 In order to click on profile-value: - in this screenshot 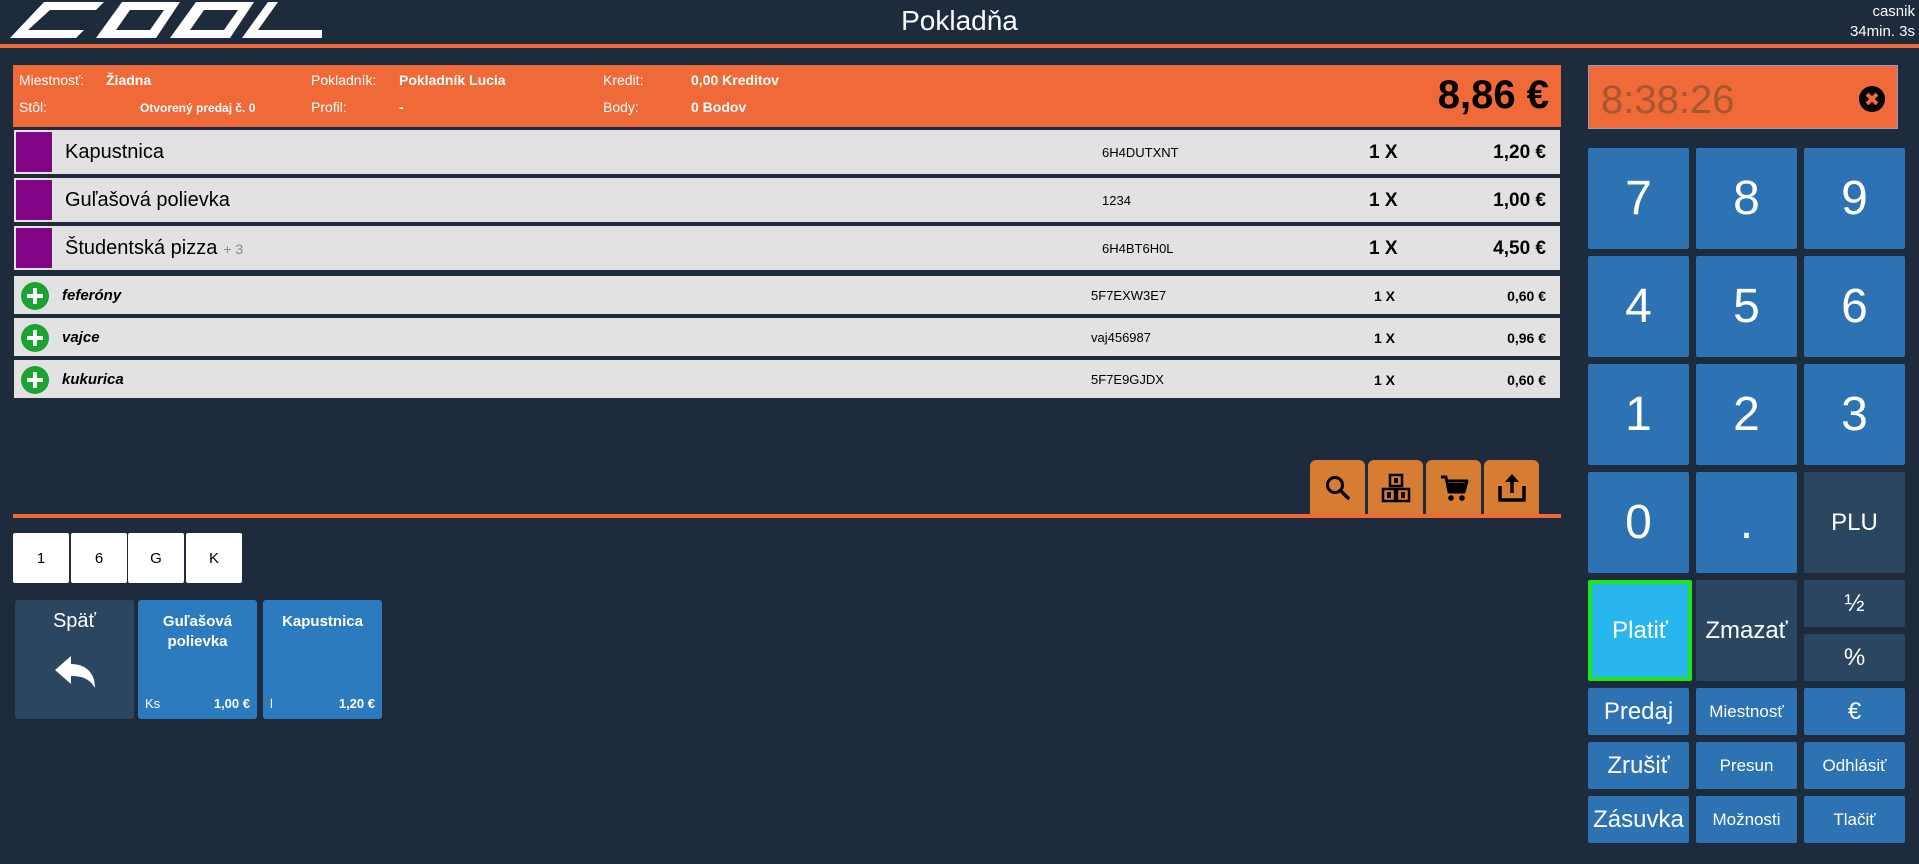, I will do `click(401, 107)`.